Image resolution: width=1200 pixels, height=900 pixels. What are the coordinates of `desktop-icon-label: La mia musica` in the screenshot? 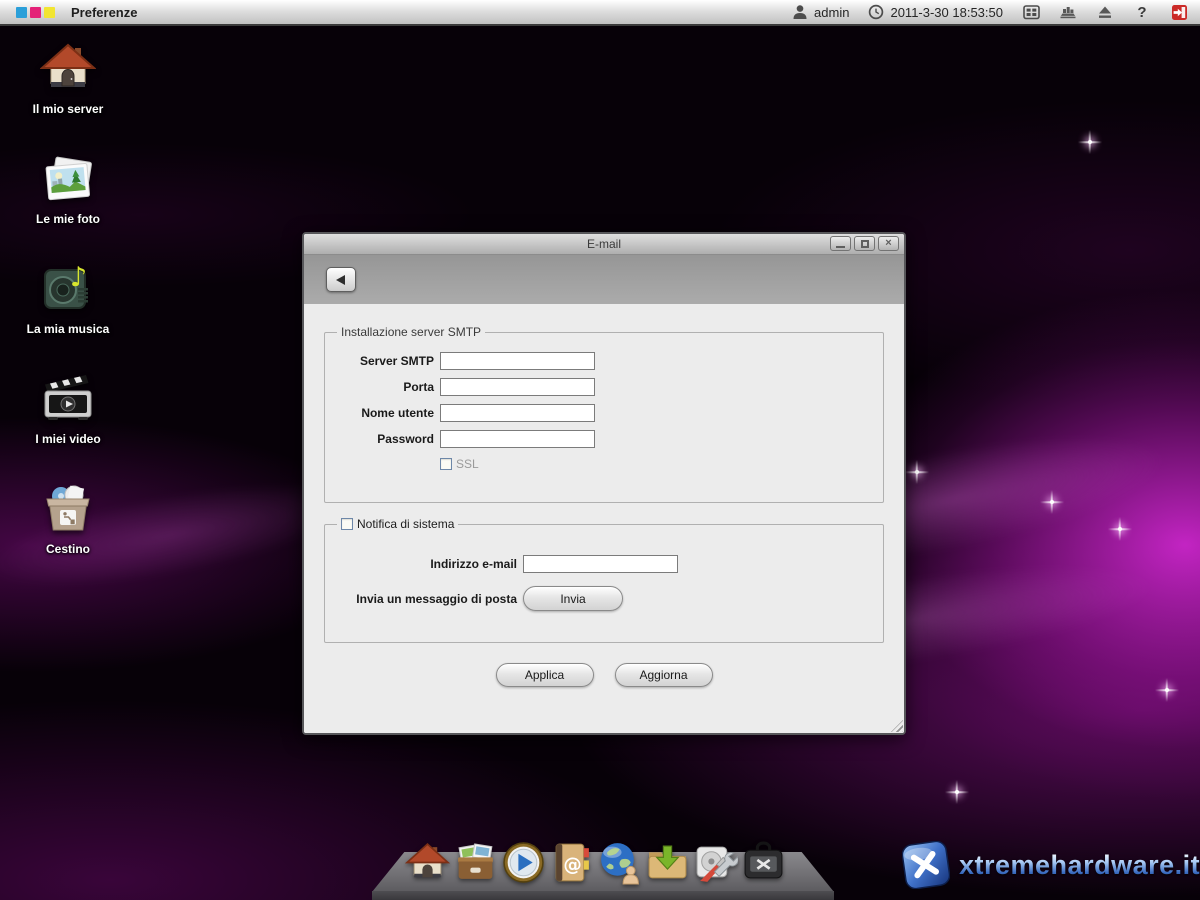 It's located at (68, 329).